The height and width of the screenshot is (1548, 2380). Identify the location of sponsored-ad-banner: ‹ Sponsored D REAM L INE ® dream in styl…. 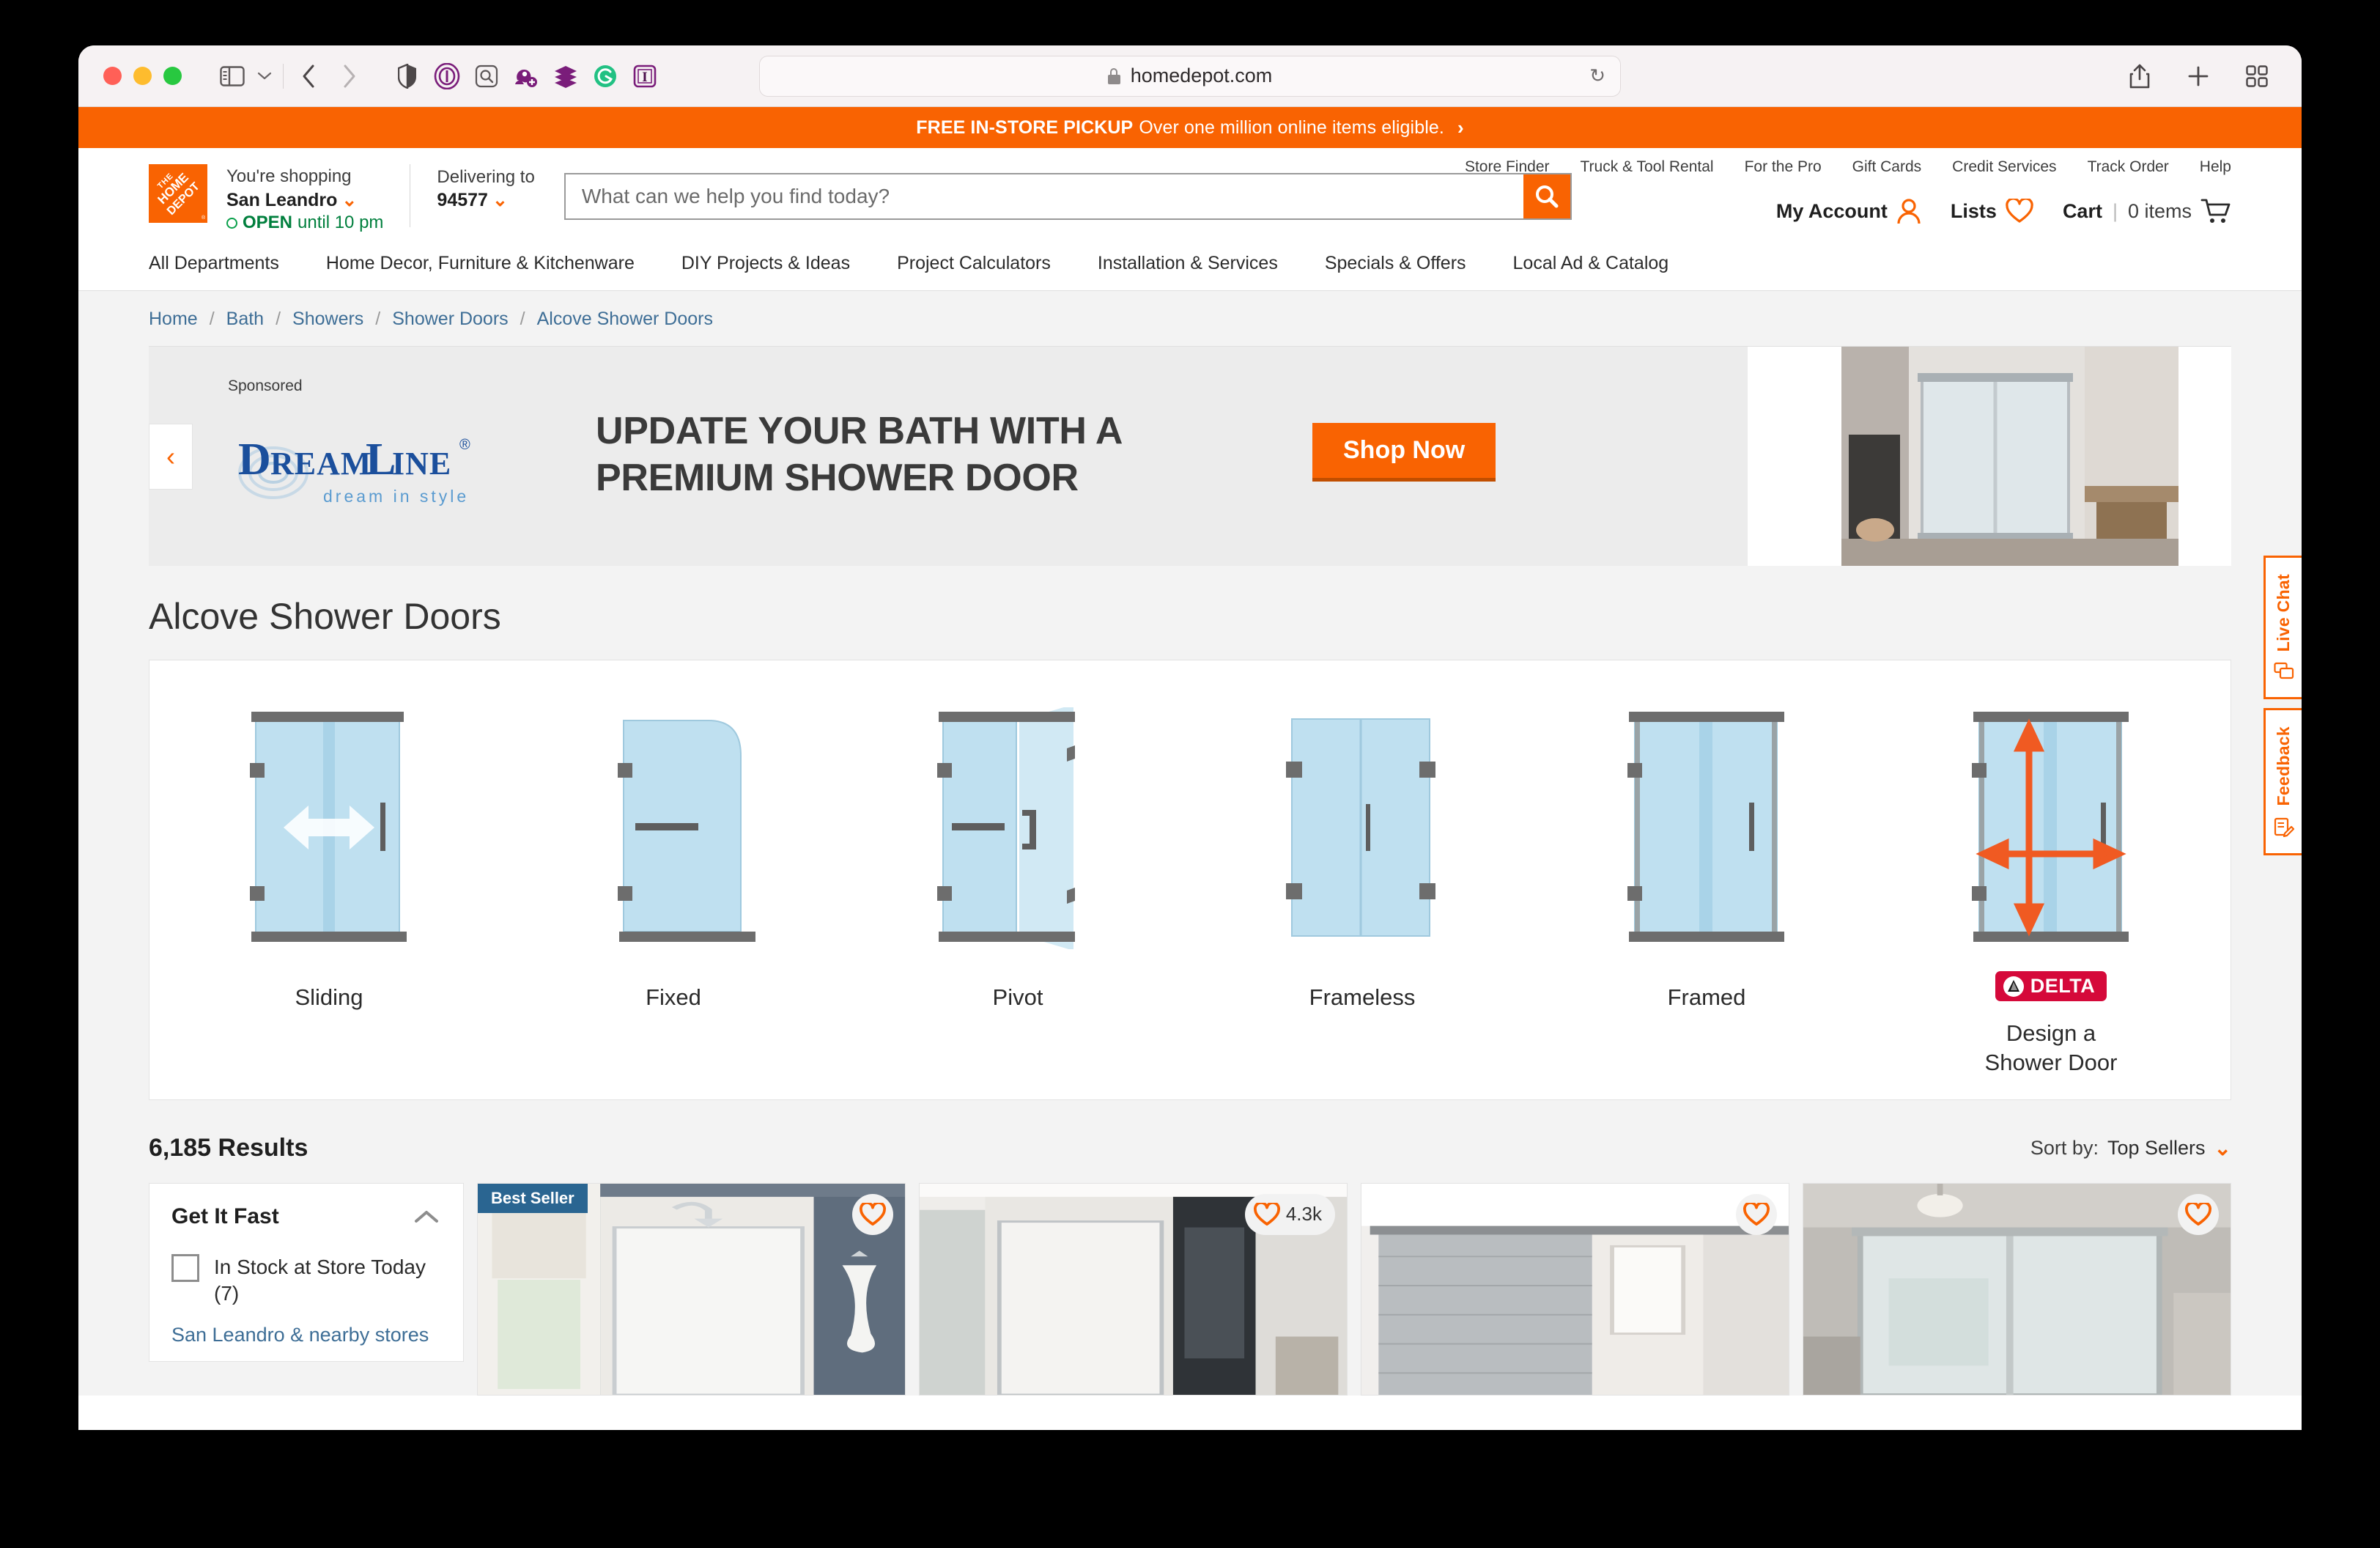
(1190, 456).